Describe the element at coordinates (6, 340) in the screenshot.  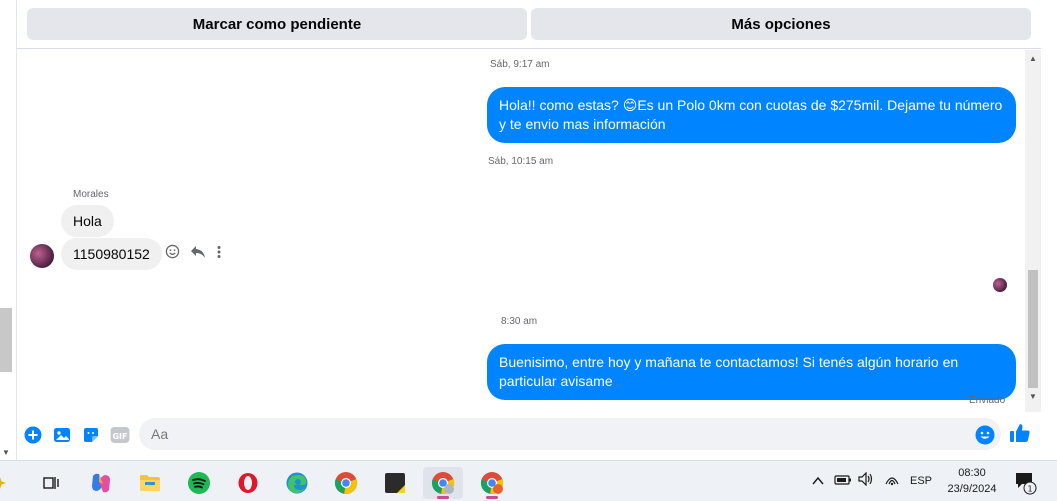
I see `page-scrollbar-thumb` at that location.